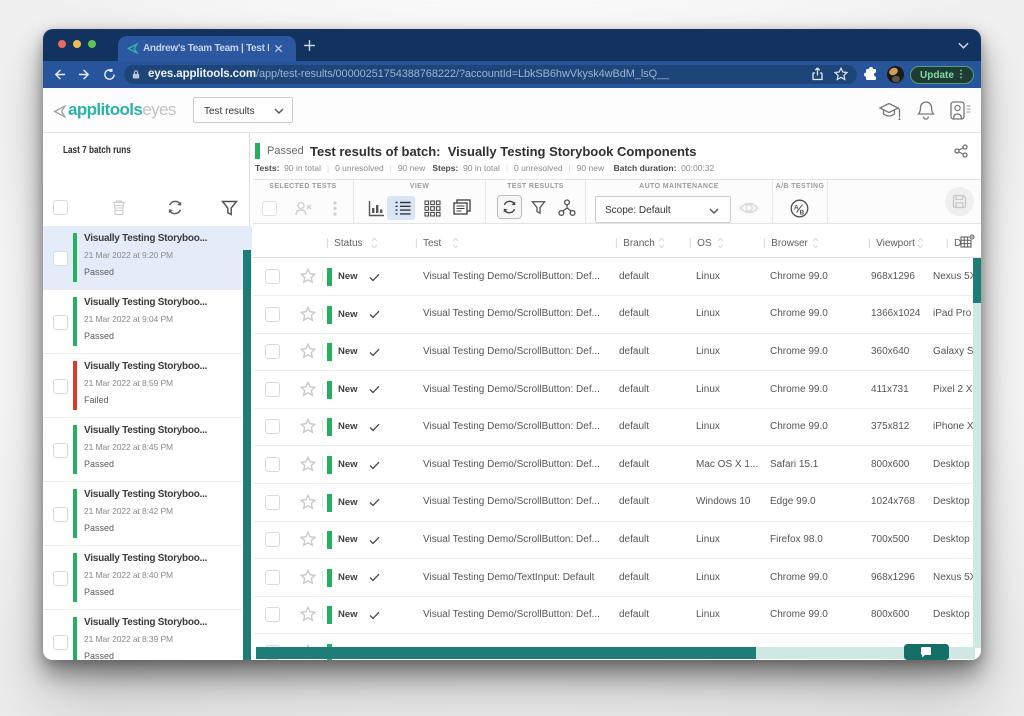 Image resolution: width=1024 pixels, height=716 pixels. What do you see at coordinates (796, 208) in the screenshot?
I see `svg-text: A` at bounding box center [796, 208].